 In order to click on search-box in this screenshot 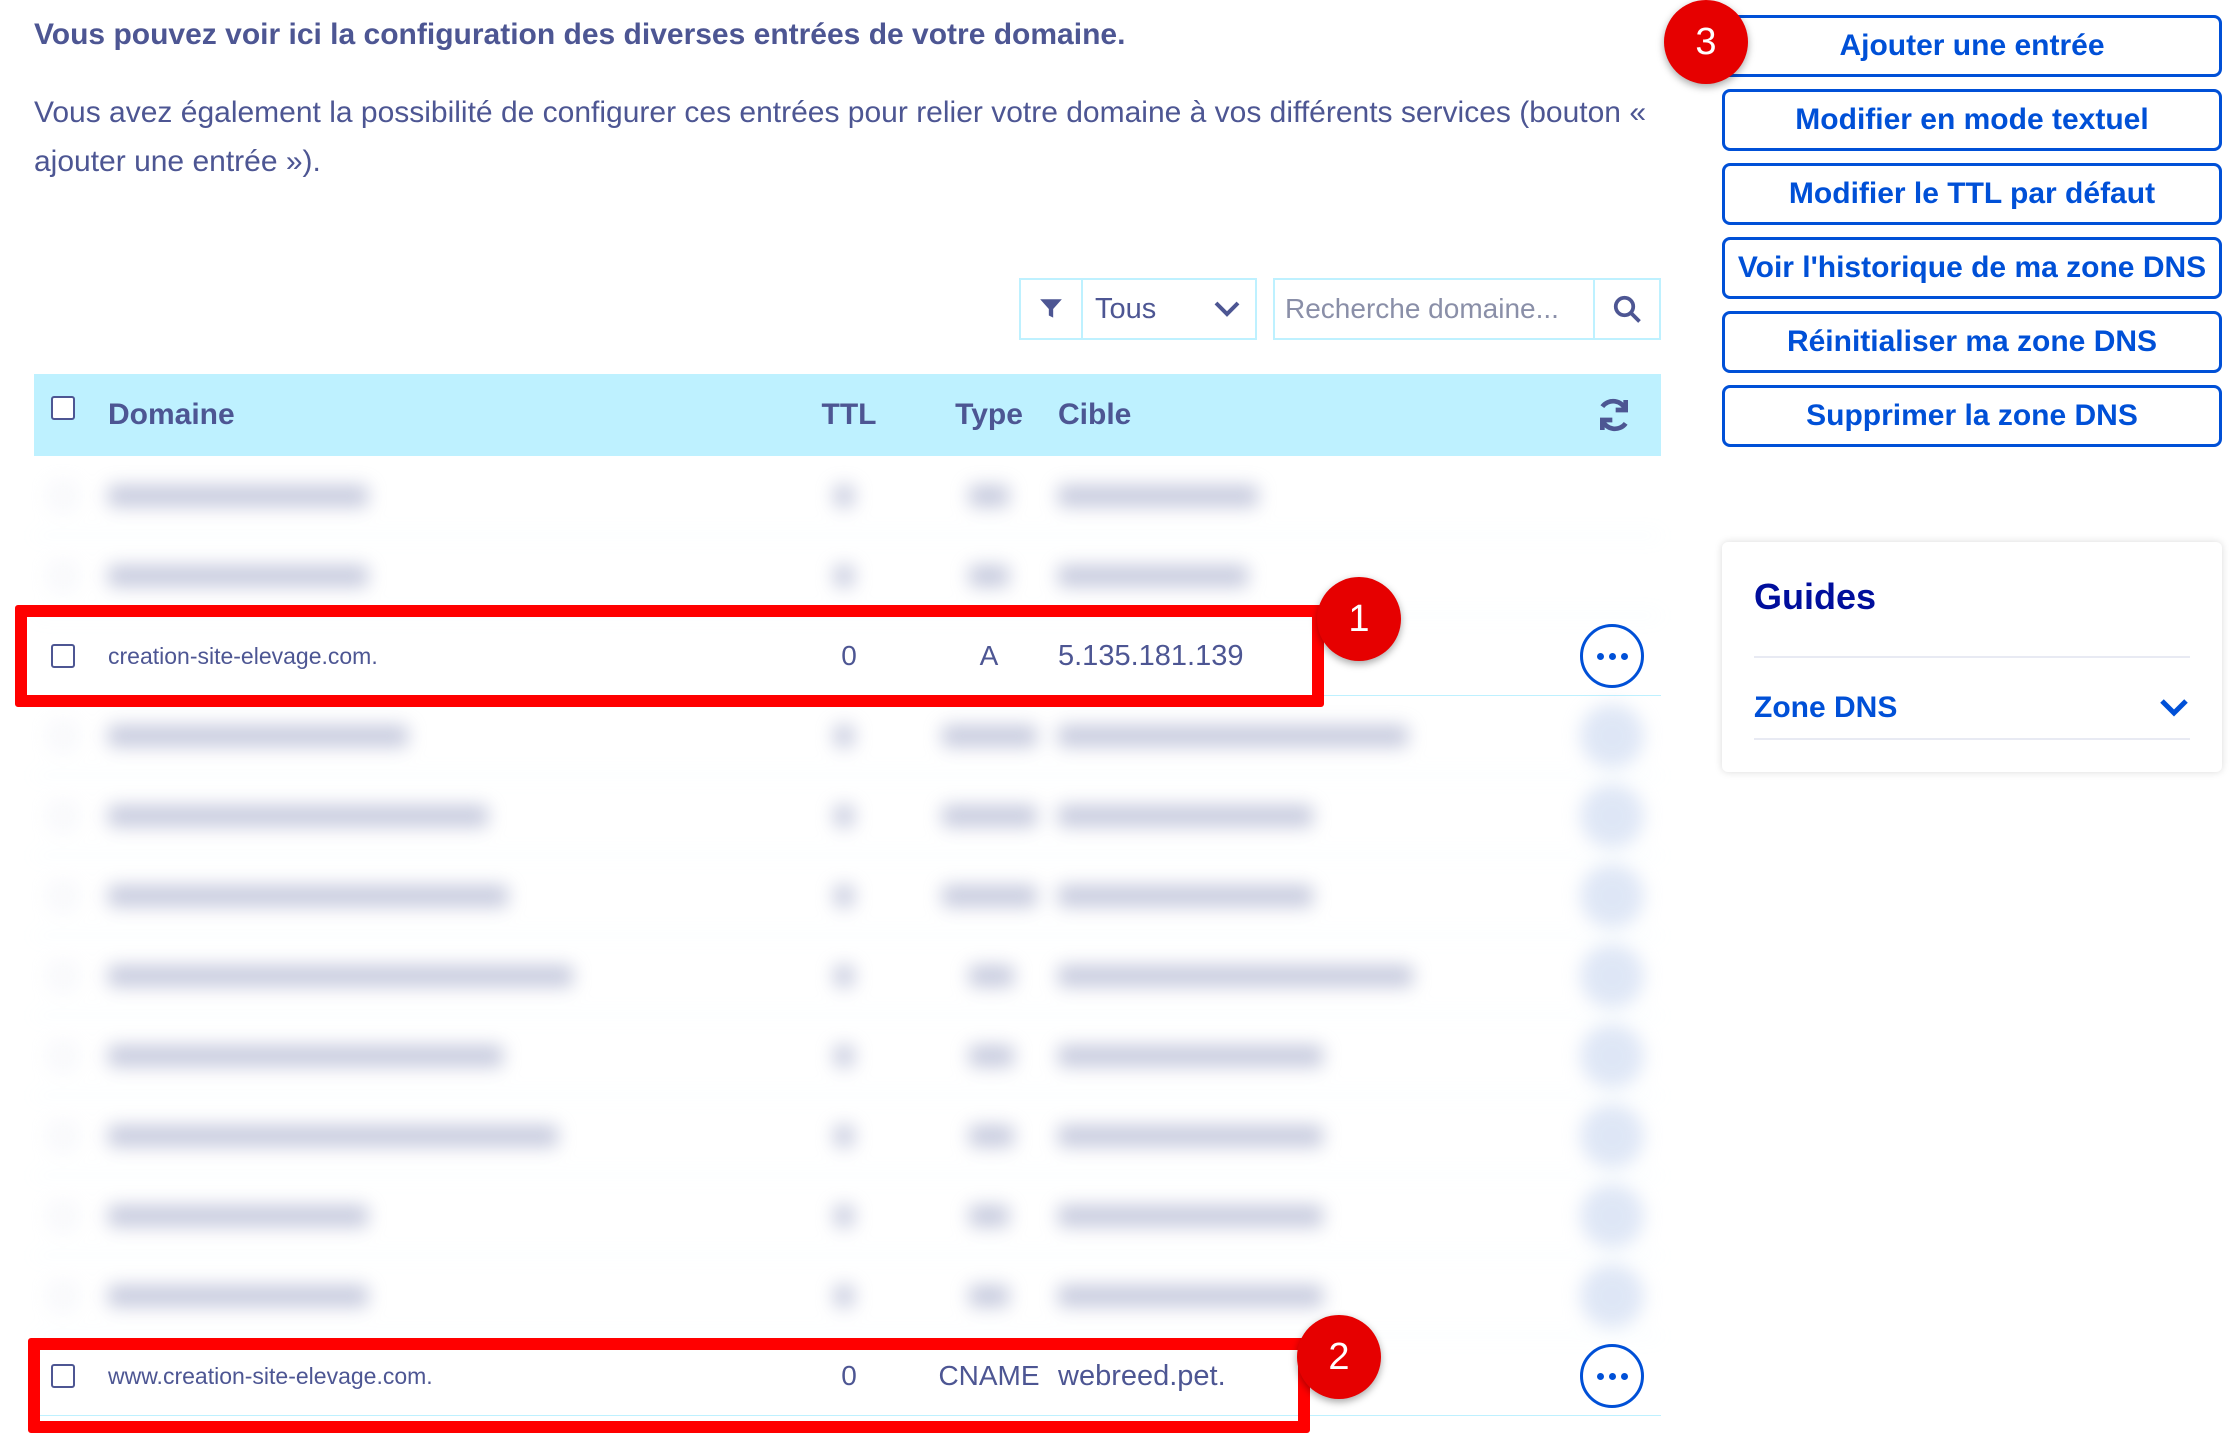, I will do `click(1467, 309)`.